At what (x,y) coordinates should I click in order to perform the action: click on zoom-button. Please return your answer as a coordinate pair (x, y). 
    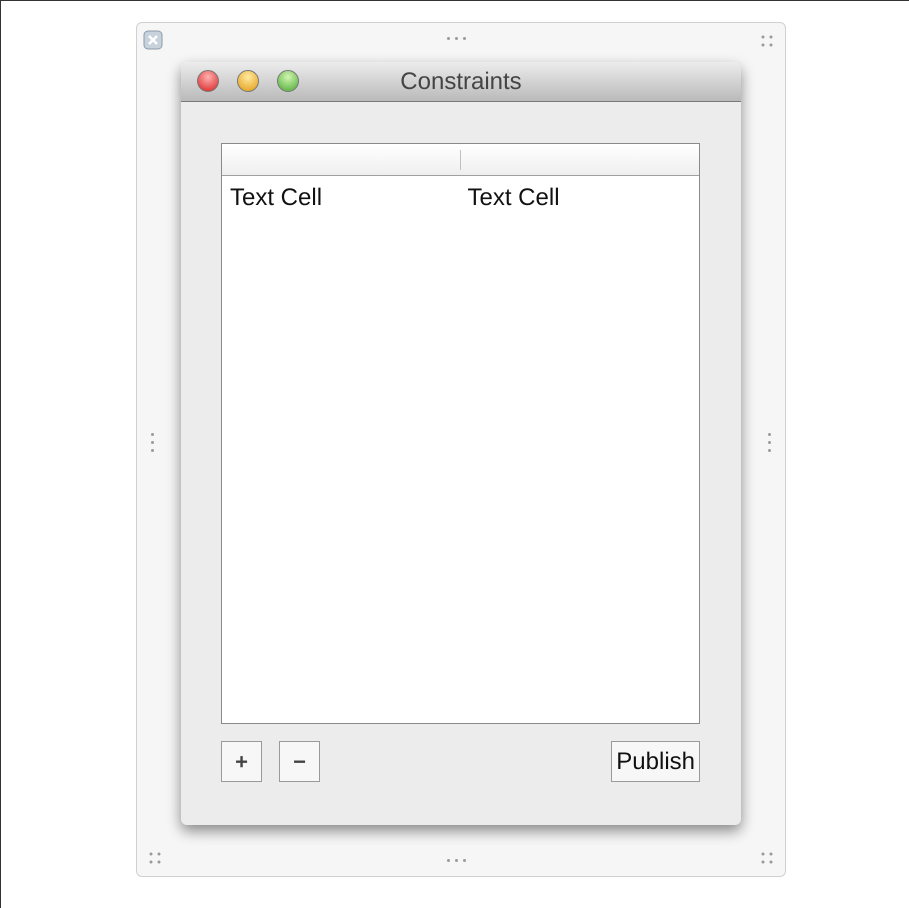
    Looking at the image, I should click on (288, 81).